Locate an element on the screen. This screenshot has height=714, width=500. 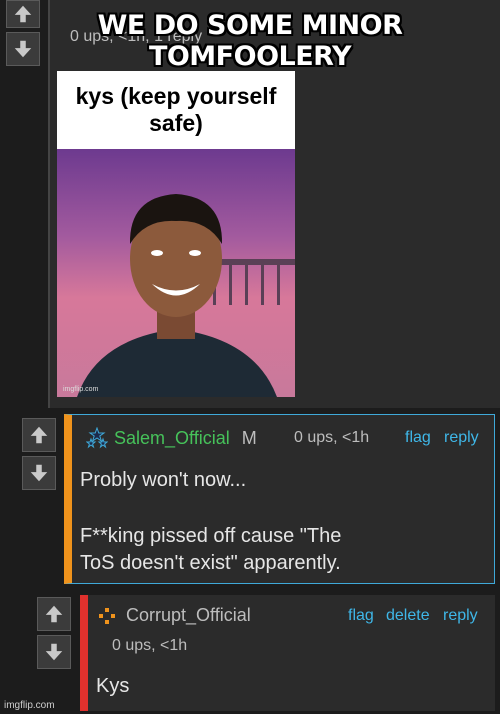
meme-caption: WE DO SOME MINOR TOMFOOLERY is located at coordinates (250, 41).